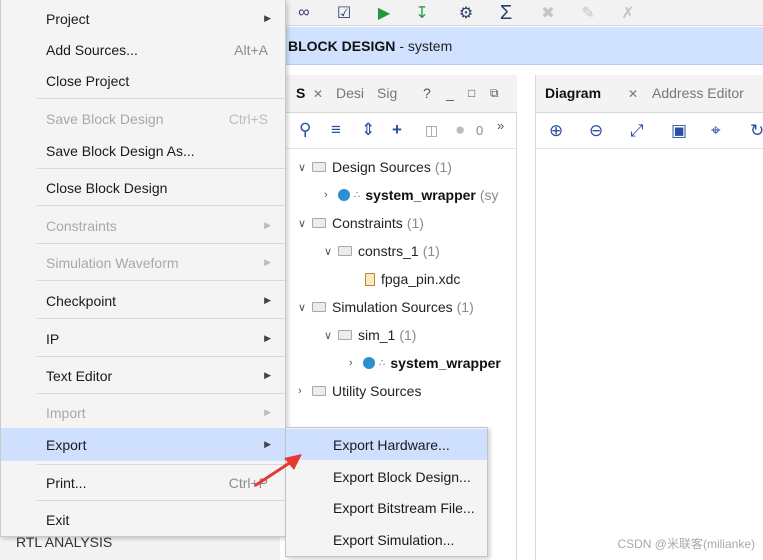 The height and width of the screenshot is (560, 763). Describe the element at coordinates (427, 93) in the screenshot. I see `help-icon: ?` at that location.